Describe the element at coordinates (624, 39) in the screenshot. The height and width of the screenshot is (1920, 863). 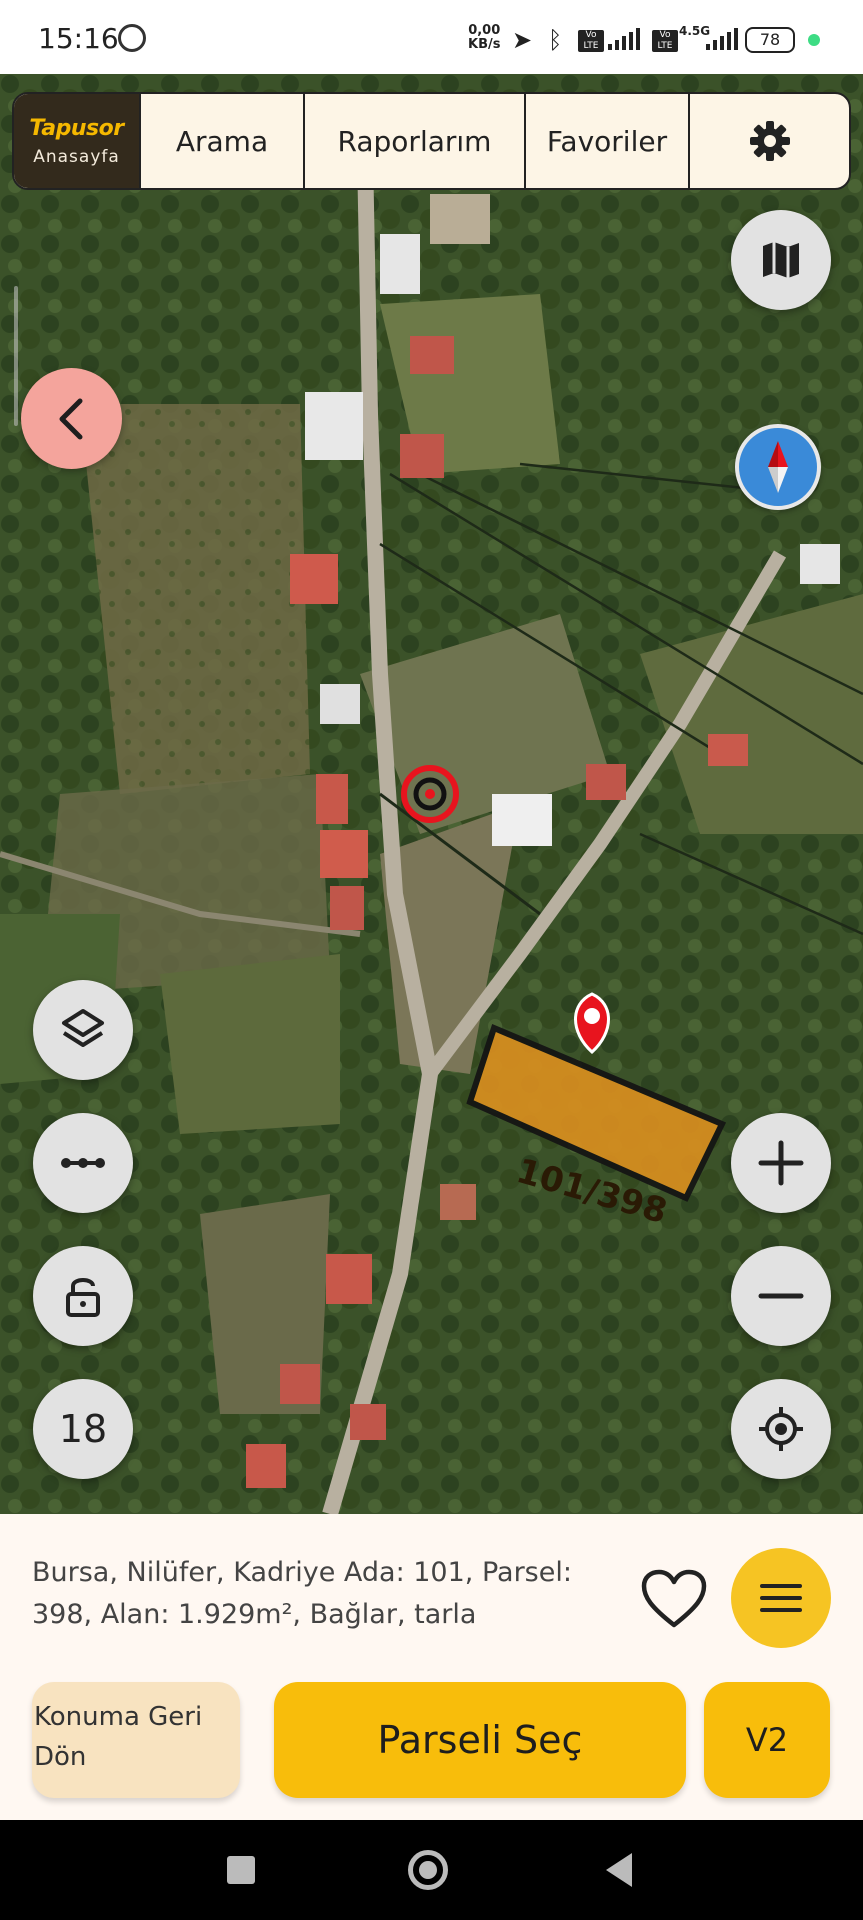
I see `signal-icon` at that location.